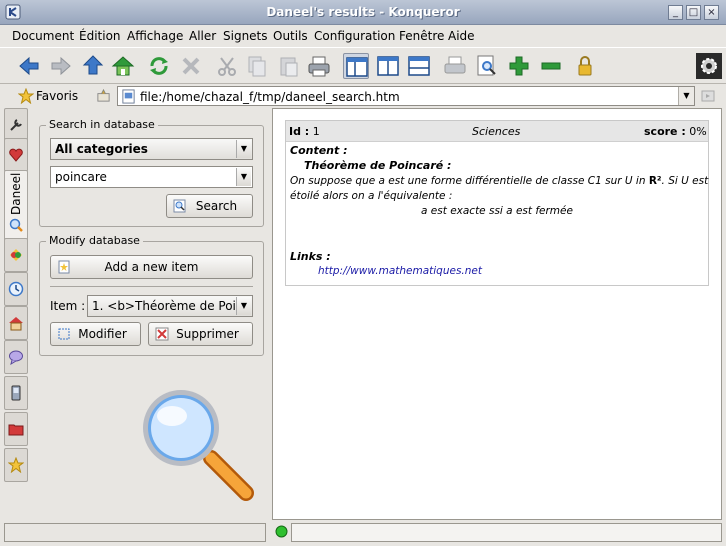 This screenshot has height=546, width=726. What do you see at coordinates (29, 66) in the screenshot?
I see `back-icon` at bounding box center [29, 66].